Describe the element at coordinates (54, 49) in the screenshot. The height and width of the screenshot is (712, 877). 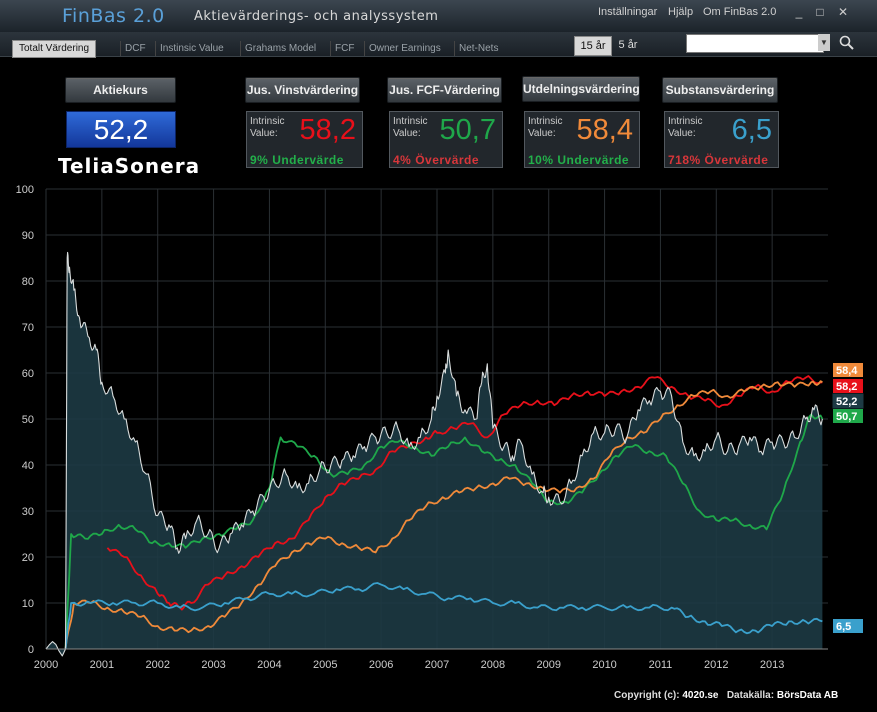
I see `tab-totalt-vardering: Totalt Värdering` at that location.